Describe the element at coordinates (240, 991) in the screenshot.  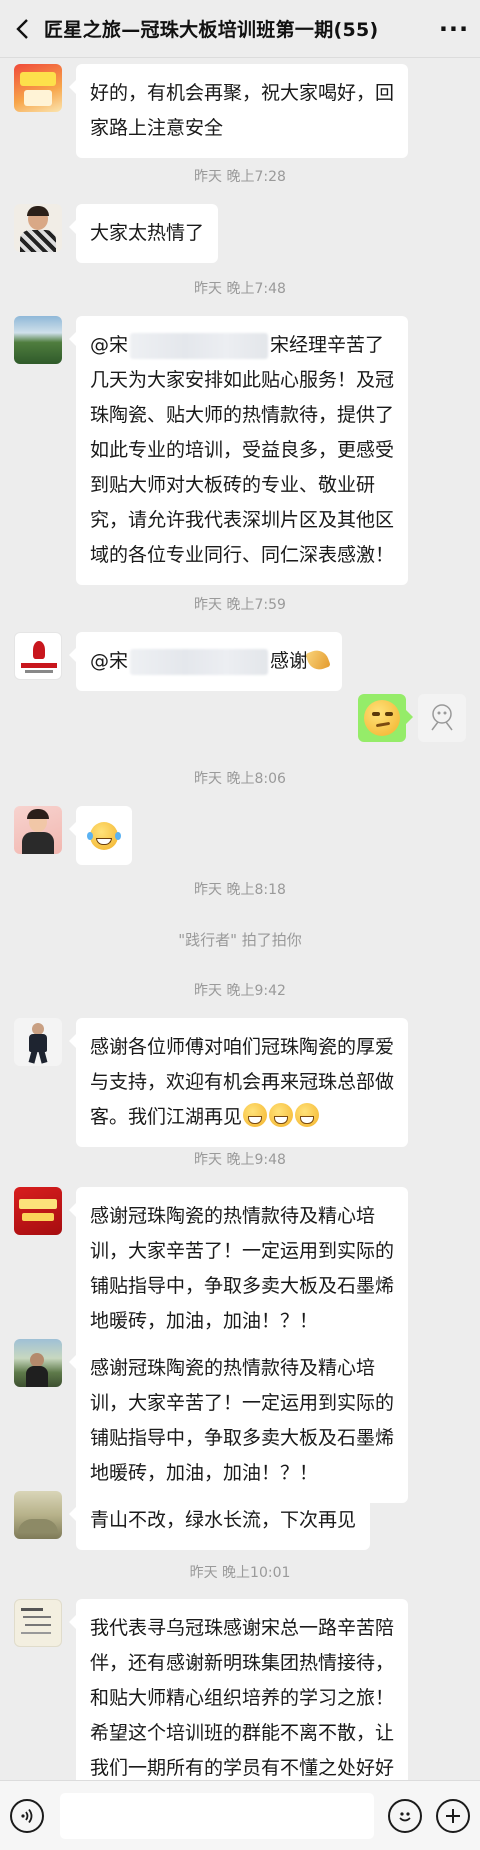
I see `timestamp: 昨天 晚上9:42` at that location.